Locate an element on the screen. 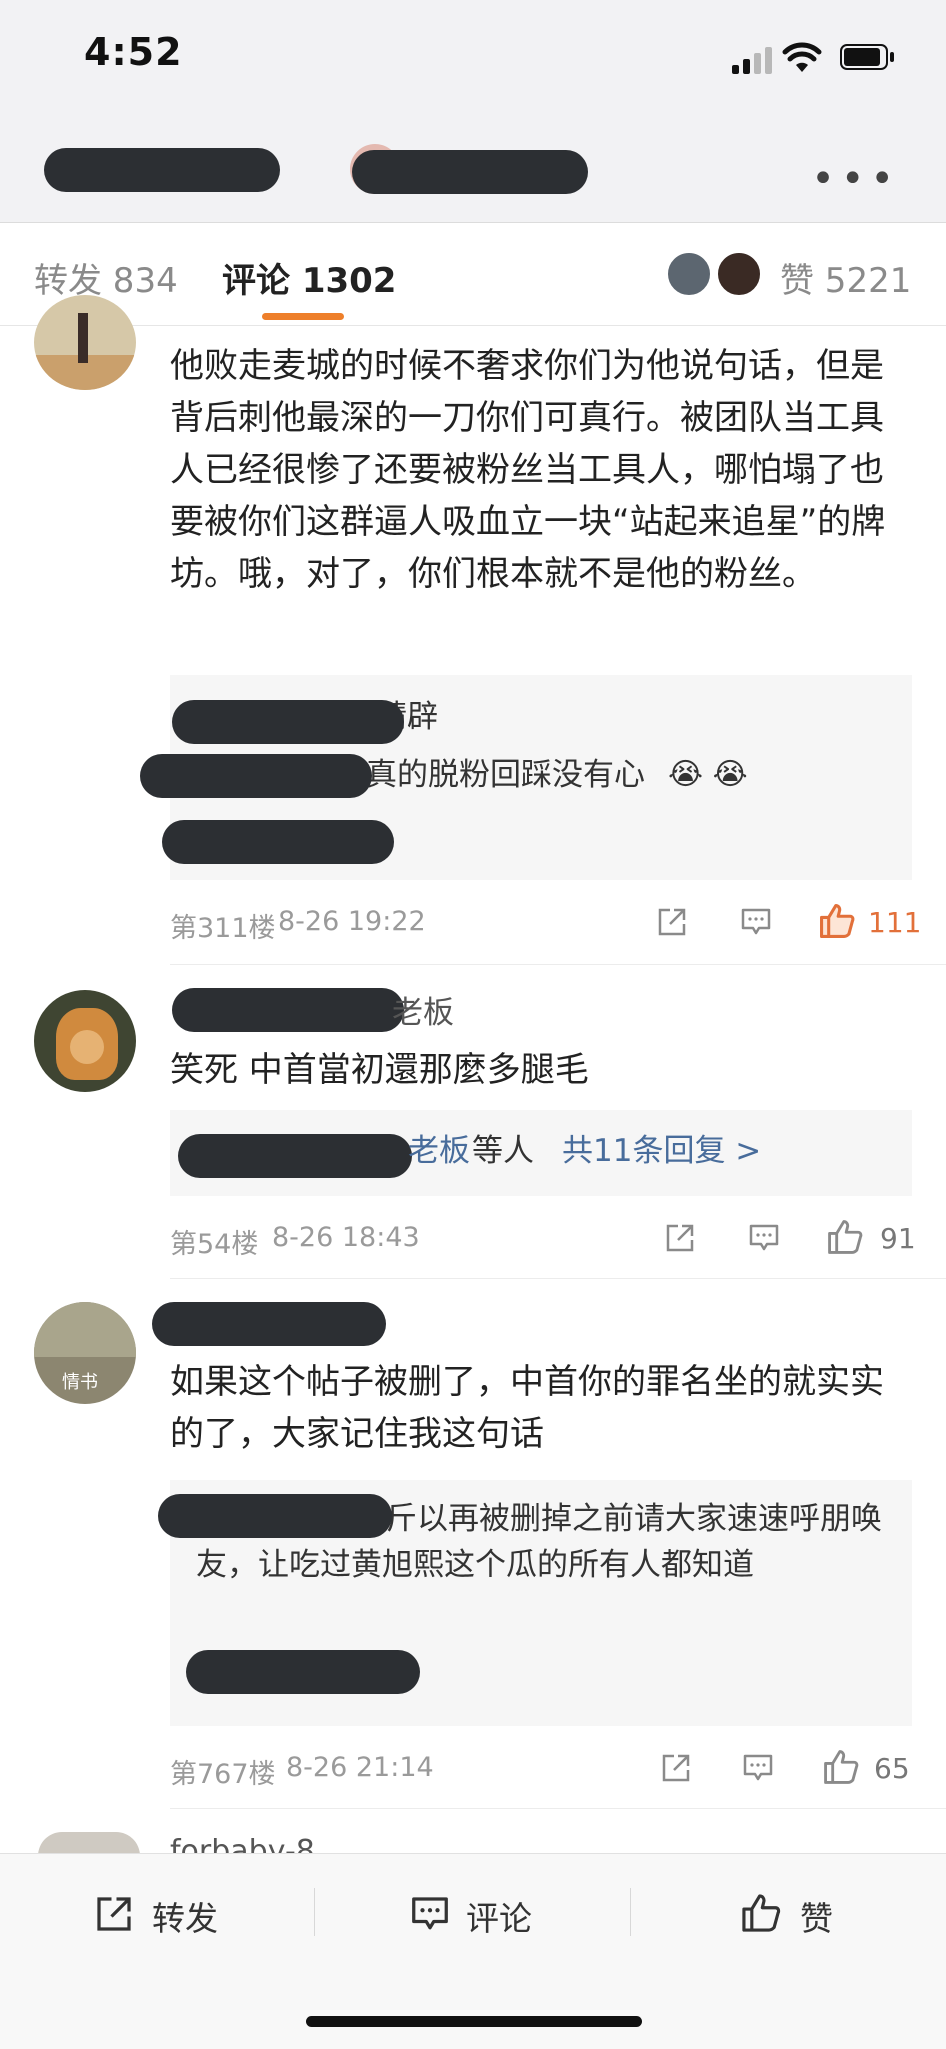  status-time: 4:52 is located at coordinates (133, 52).